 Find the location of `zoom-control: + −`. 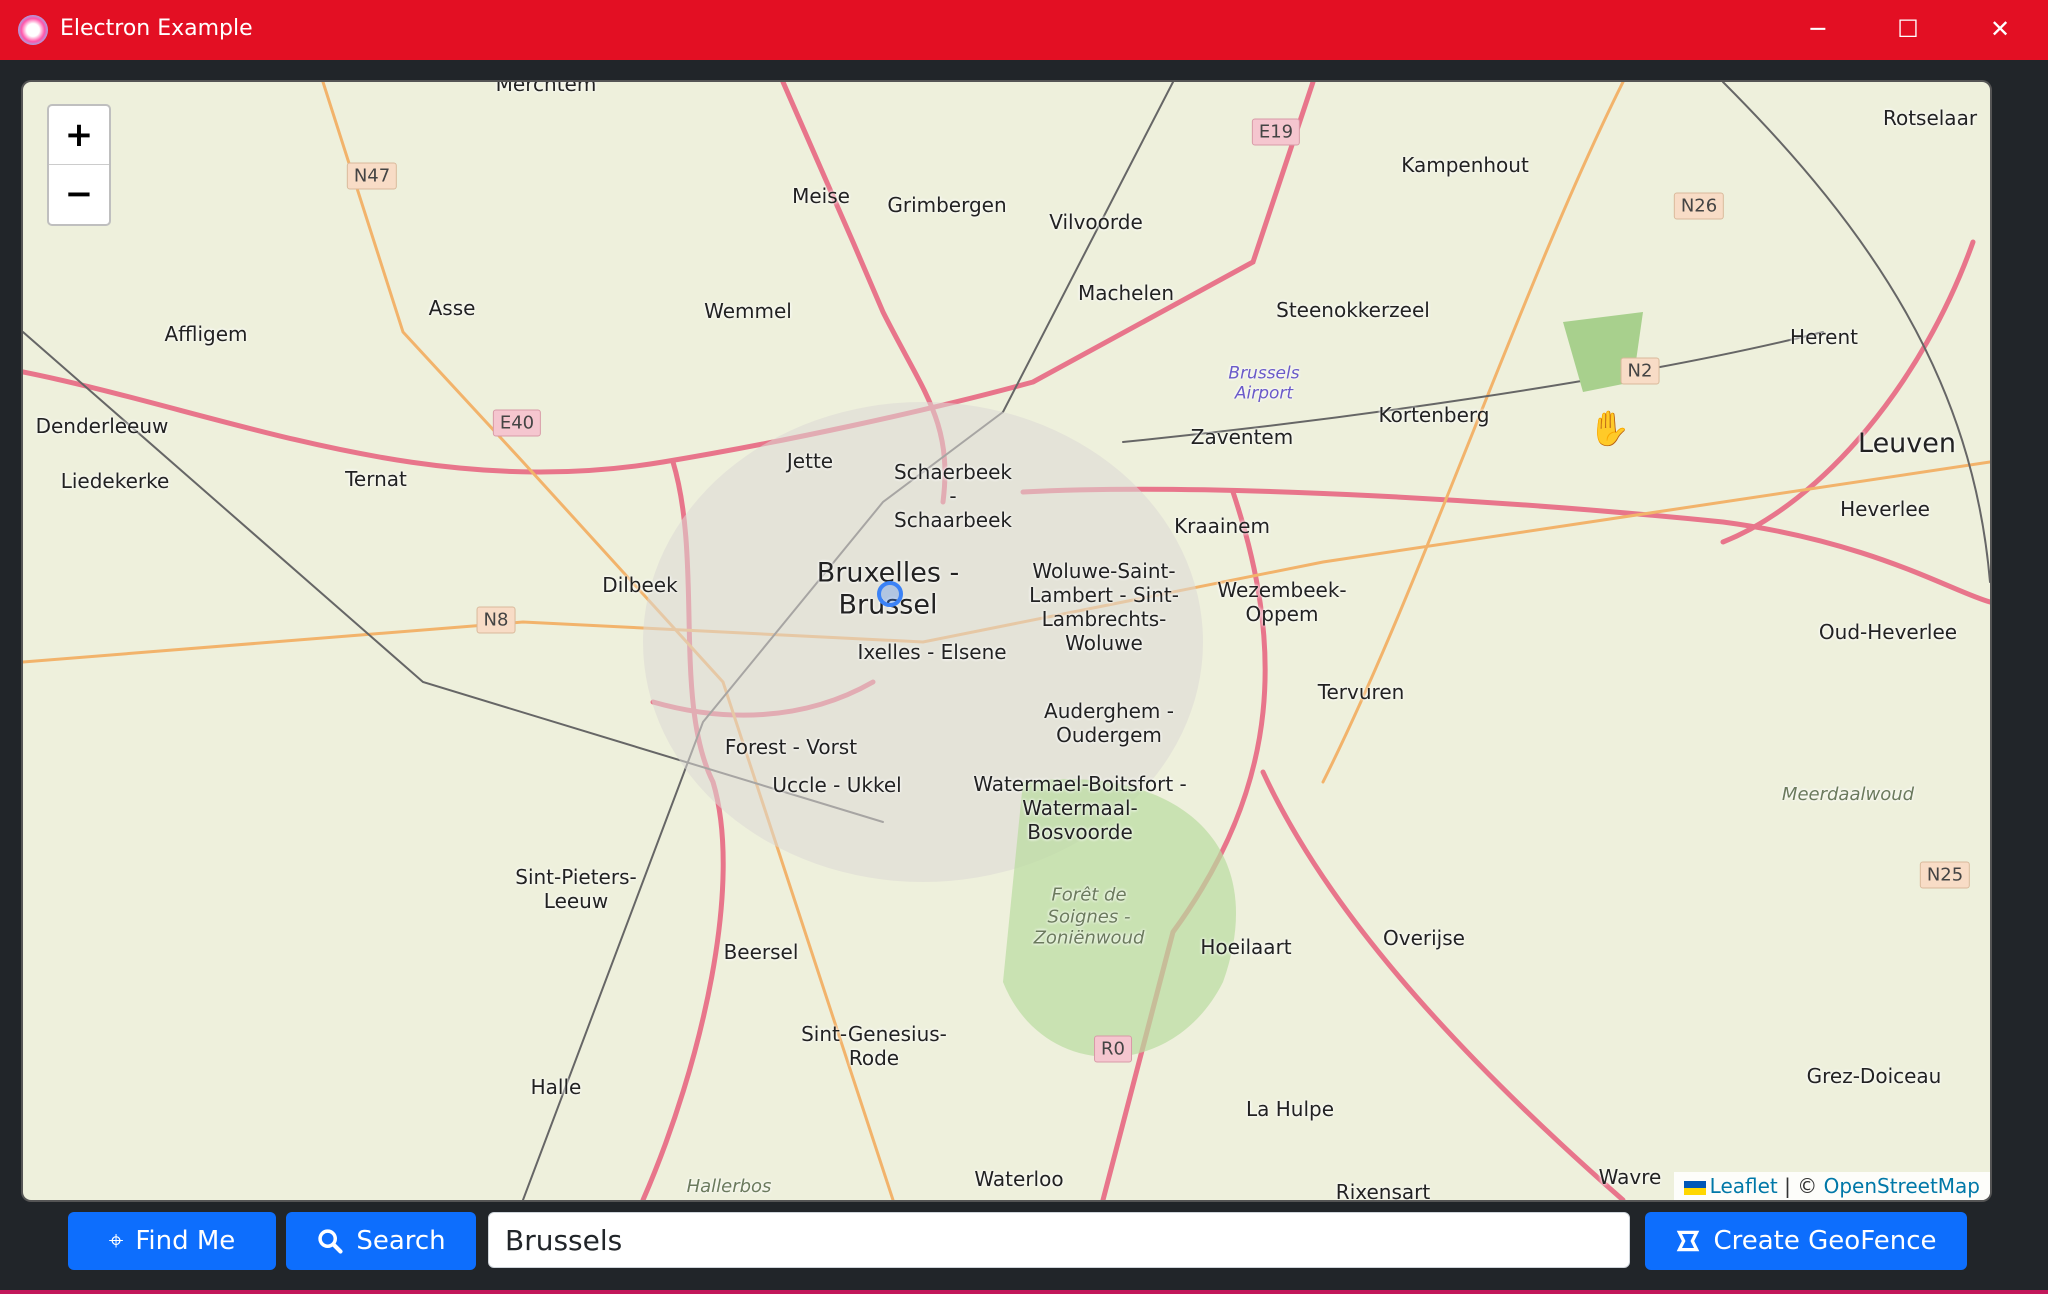

zoom-control: + − is located at coordinates (79, 165).